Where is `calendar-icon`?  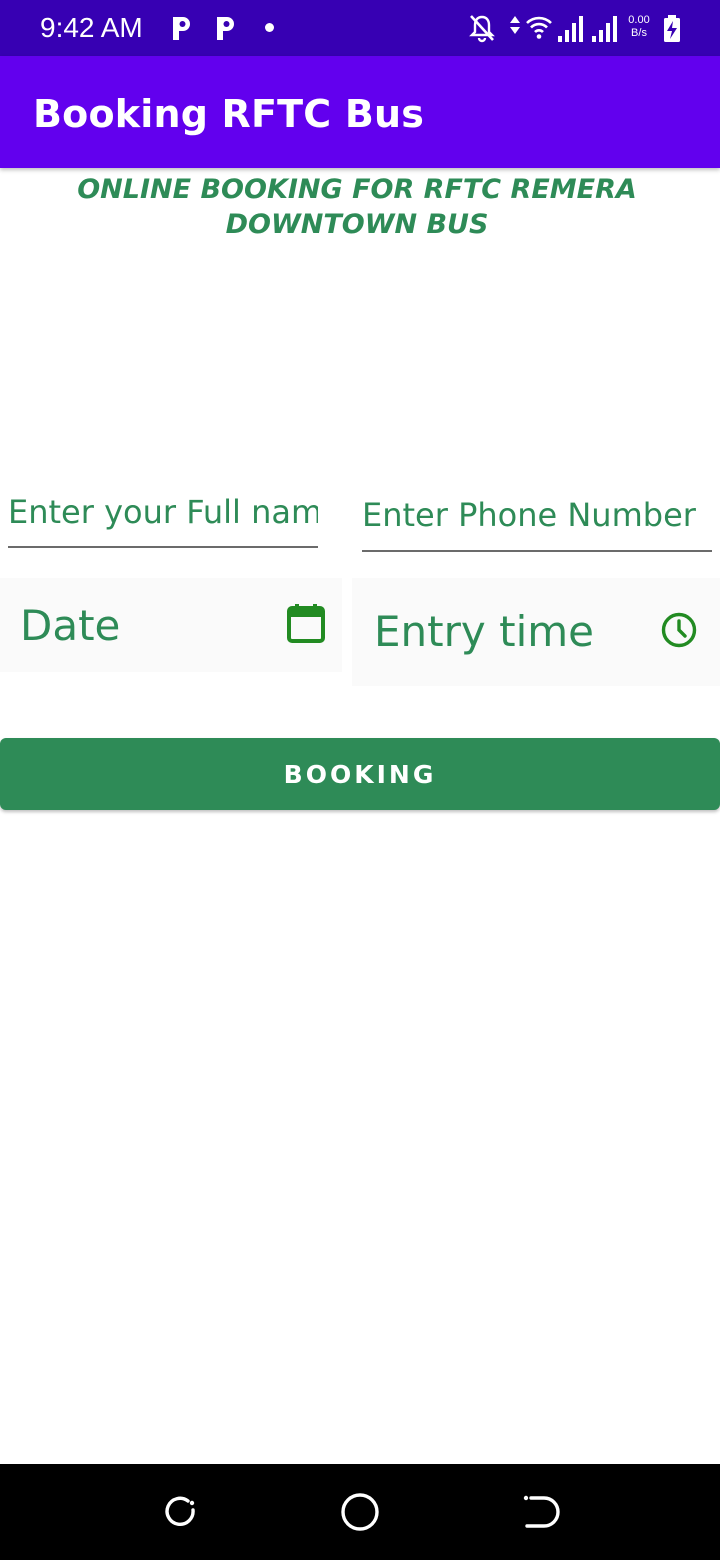
calendar-icon is located at coordinates (306, 623).